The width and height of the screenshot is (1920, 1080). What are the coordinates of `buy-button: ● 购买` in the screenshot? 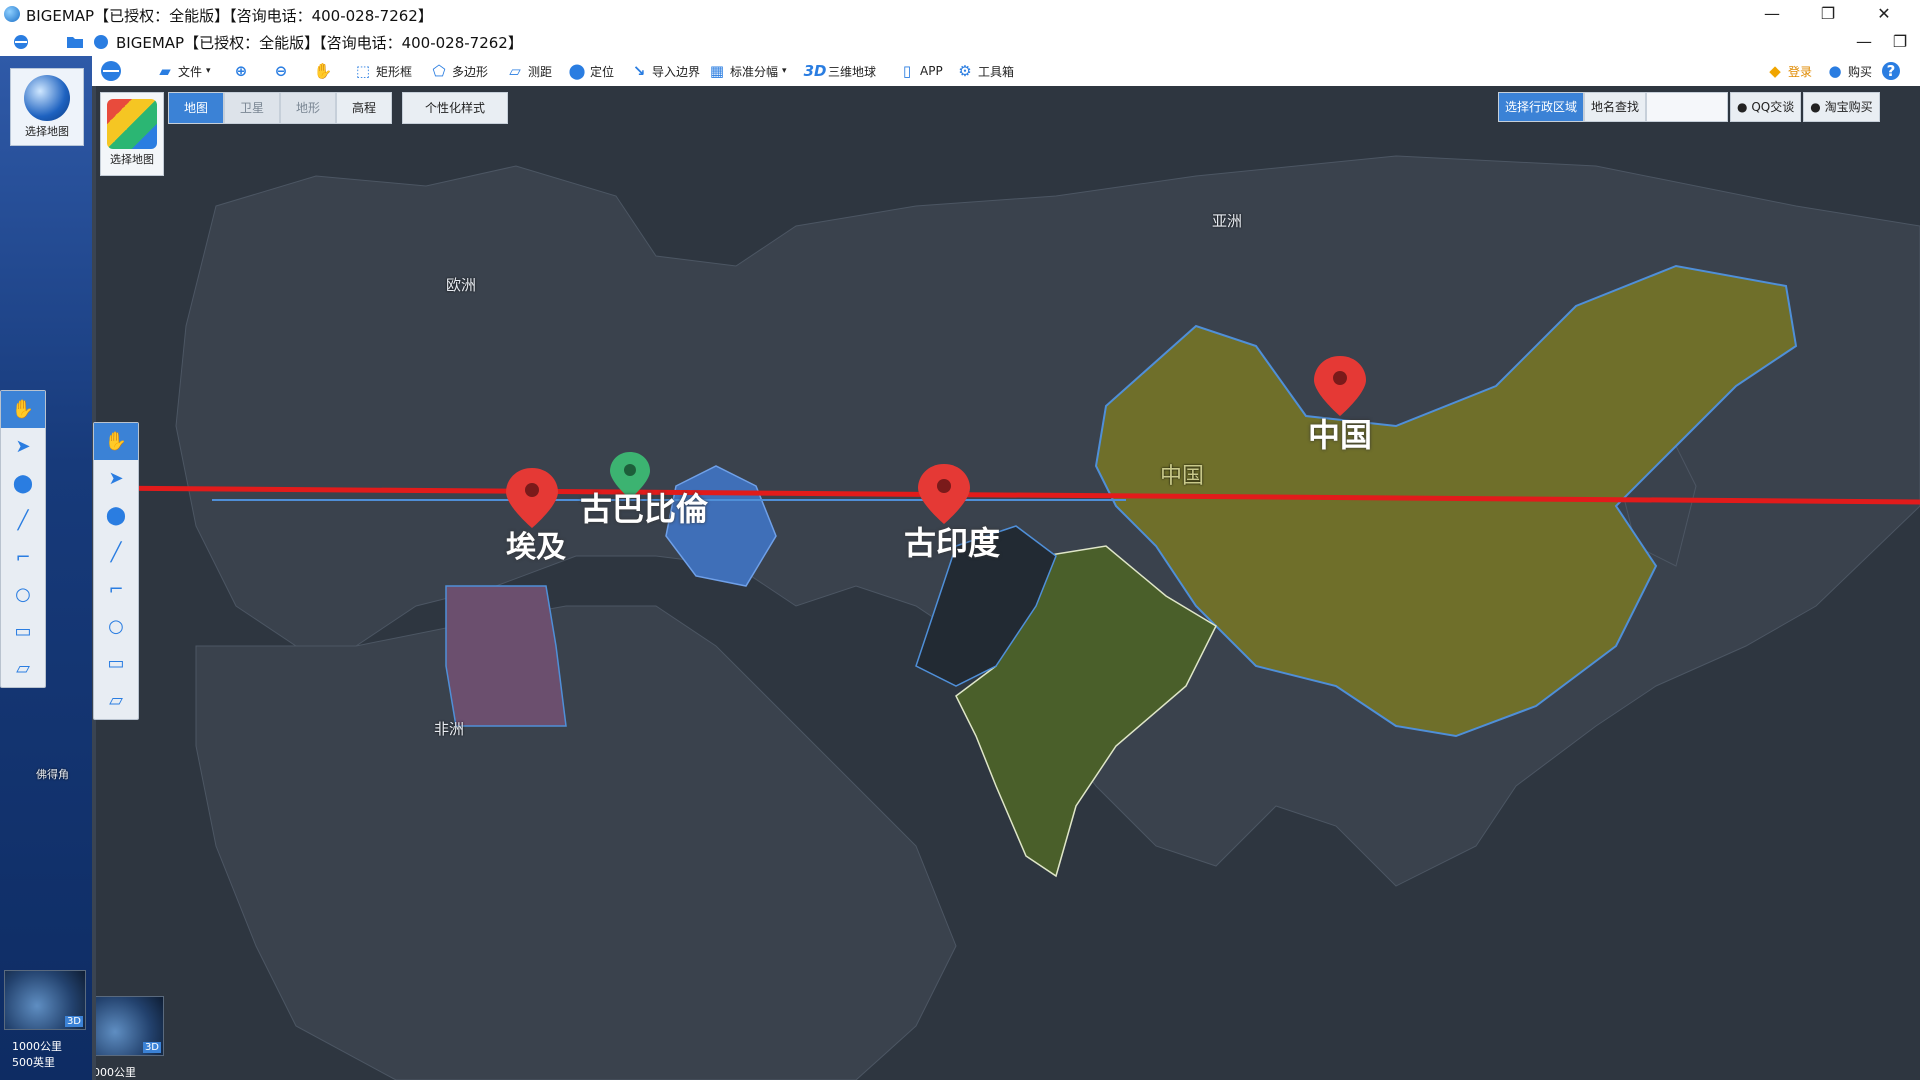 It's located at (1849, 71).